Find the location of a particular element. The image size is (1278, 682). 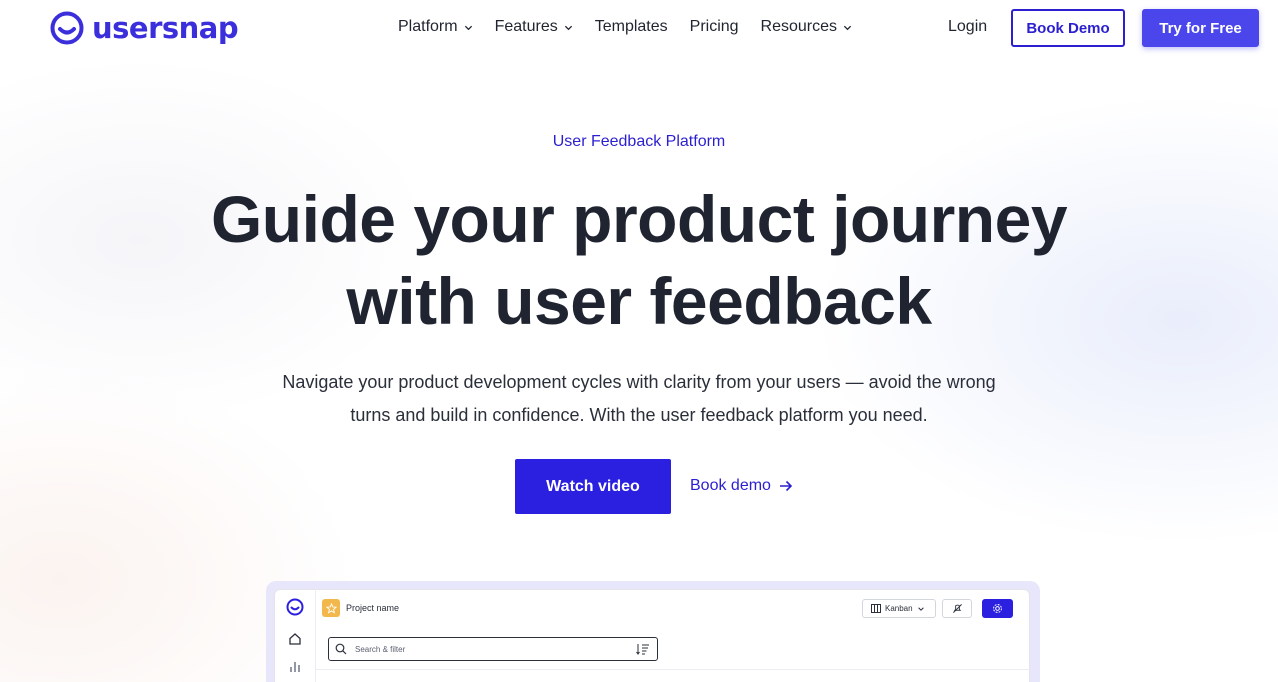

hero-eyebrow: User Feedback Platform is located at coordinates (639, 141).